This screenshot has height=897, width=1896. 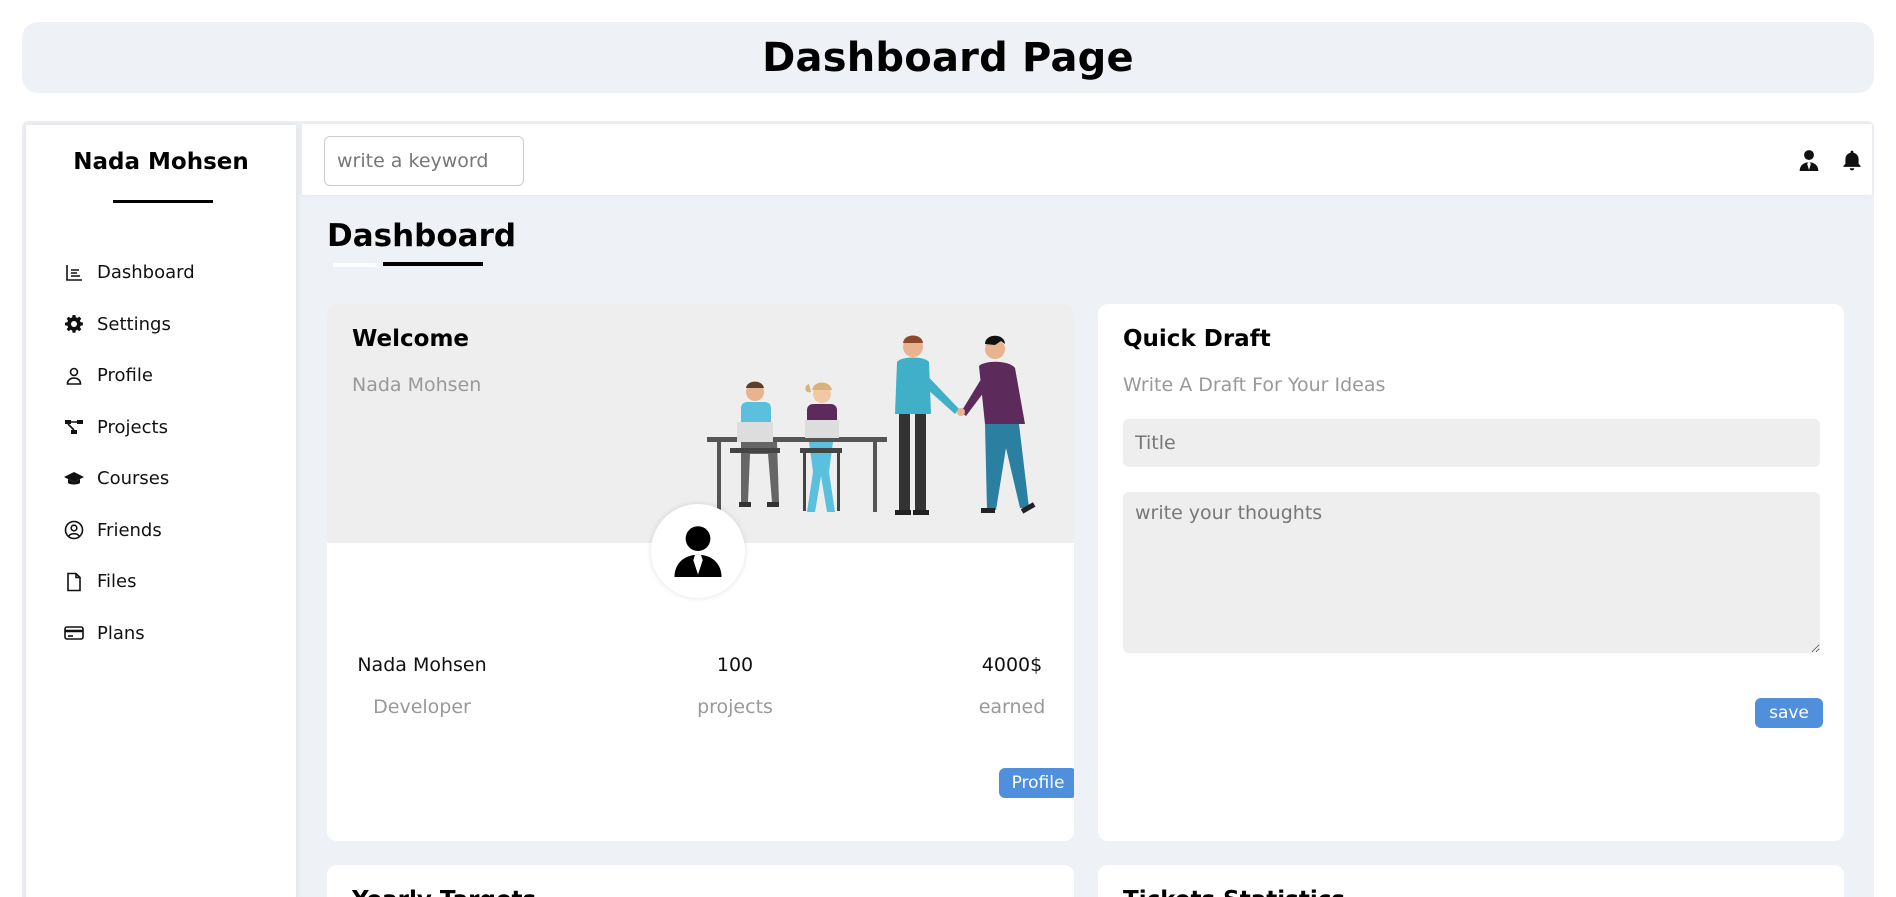 What do you see at coordinates (74, 273) in the screenshot?
I see `chart-icon` at bounding box center [74, 273].